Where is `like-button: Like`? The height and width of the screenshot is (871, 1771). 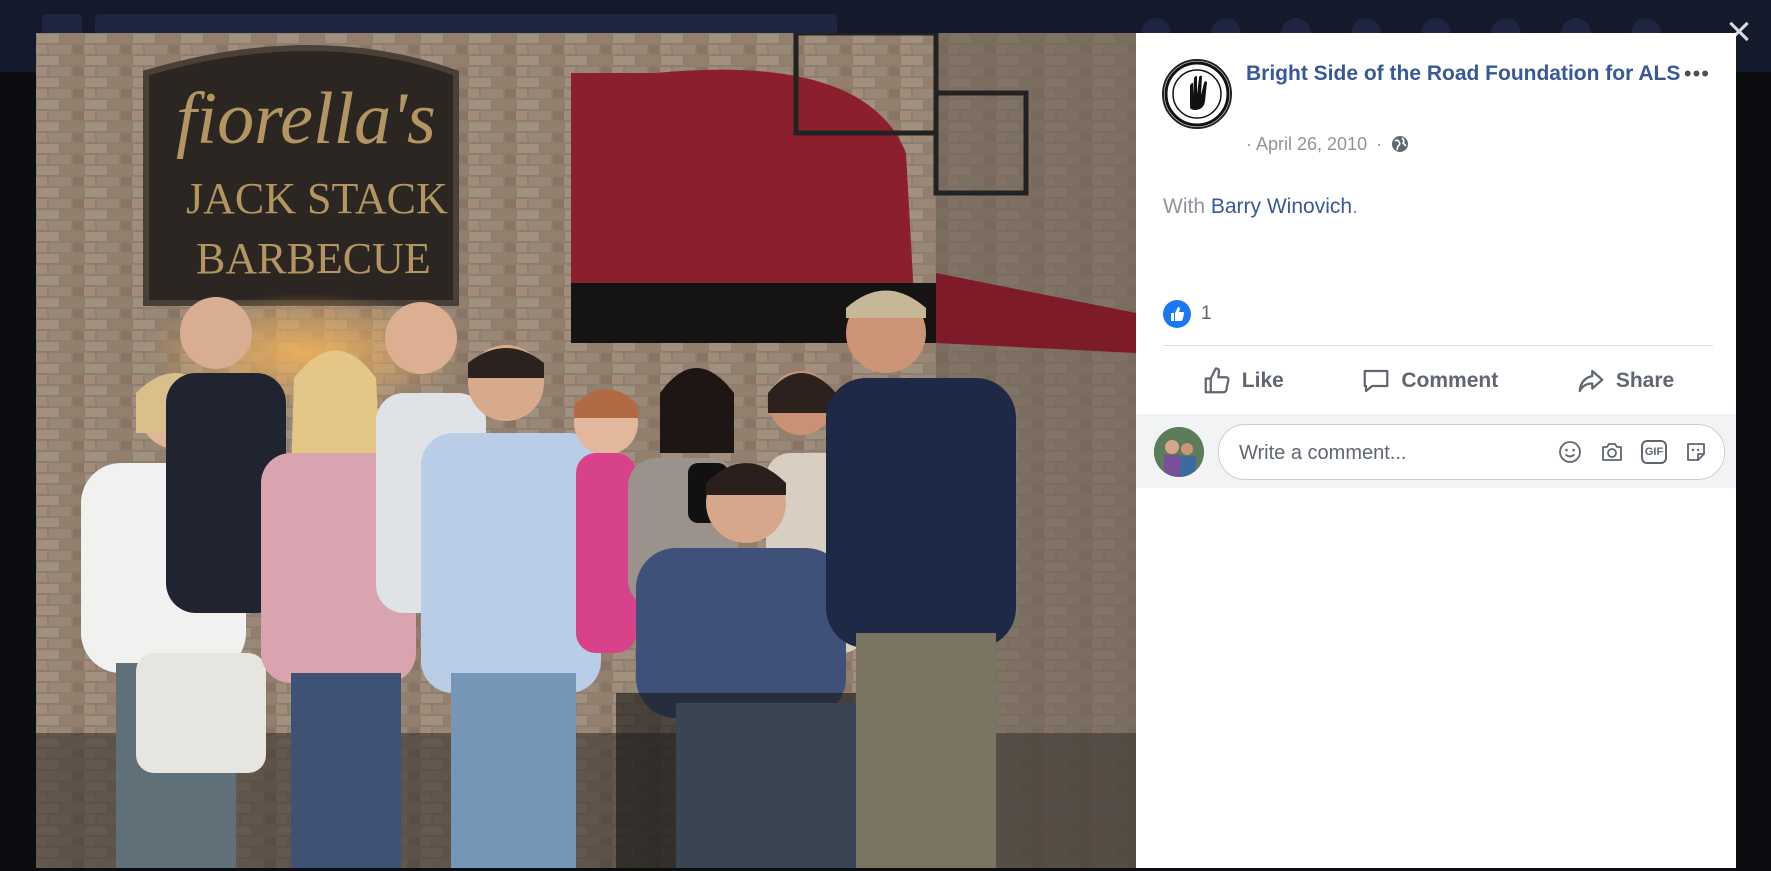 like-button: Like is located at coordinates (1243, 381).